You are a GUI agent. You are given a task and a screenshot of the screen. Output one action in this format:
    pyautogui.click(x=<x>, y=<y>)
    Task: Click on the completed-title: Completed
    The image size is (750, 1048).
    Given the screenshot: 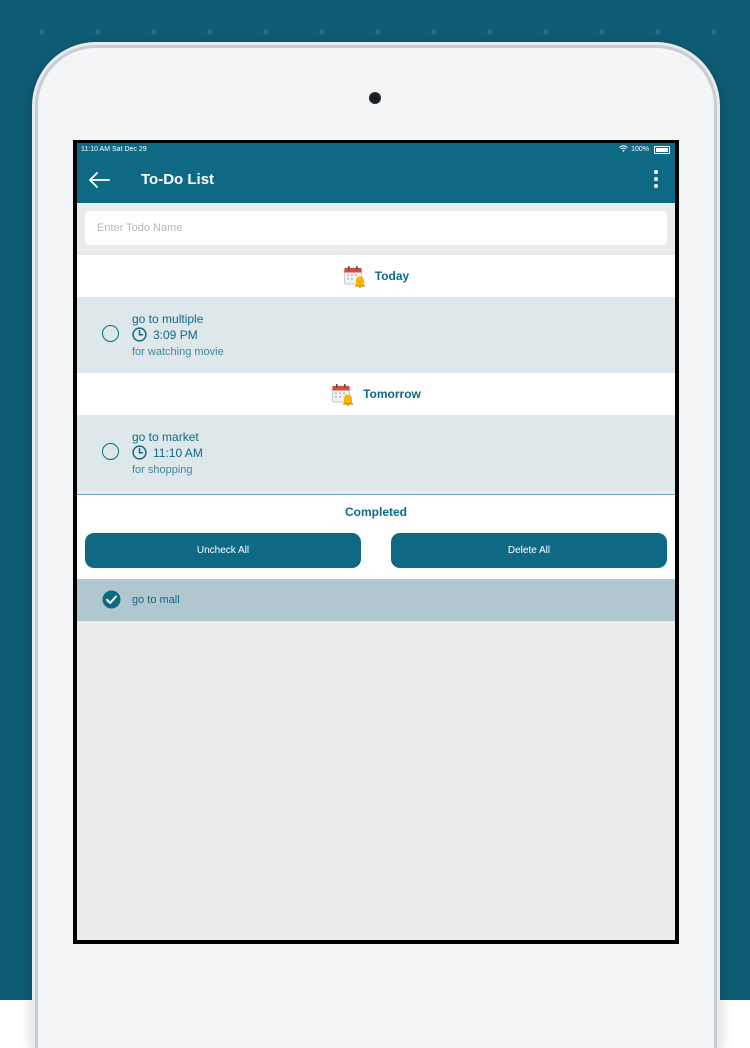 What is the action you would take?
    pyautogui.click(x=375, y=512)
    